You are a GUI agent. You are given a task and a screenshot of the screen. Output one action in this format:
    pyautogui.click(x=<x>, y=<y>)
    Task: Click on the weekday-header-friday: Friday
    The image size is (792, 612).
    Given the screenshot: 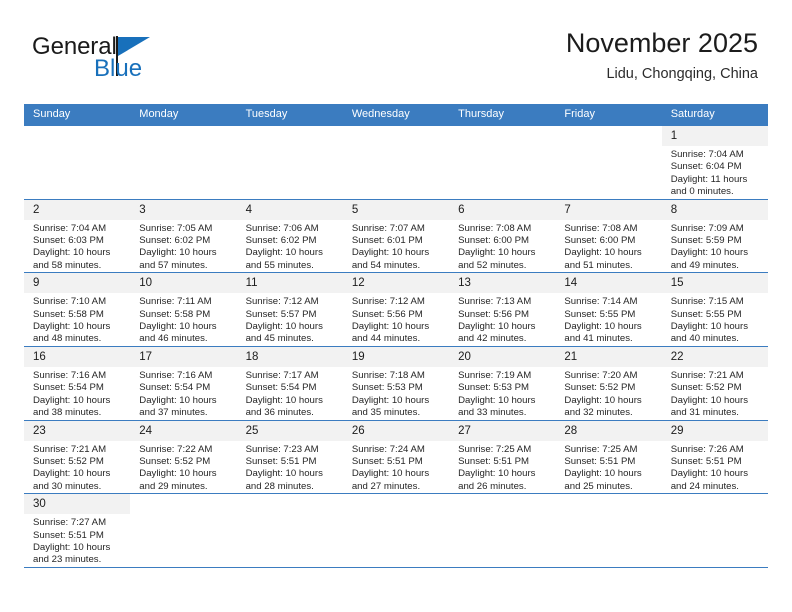 What is the action you would take?
    pyautogui.click(x=608, y=115)
    